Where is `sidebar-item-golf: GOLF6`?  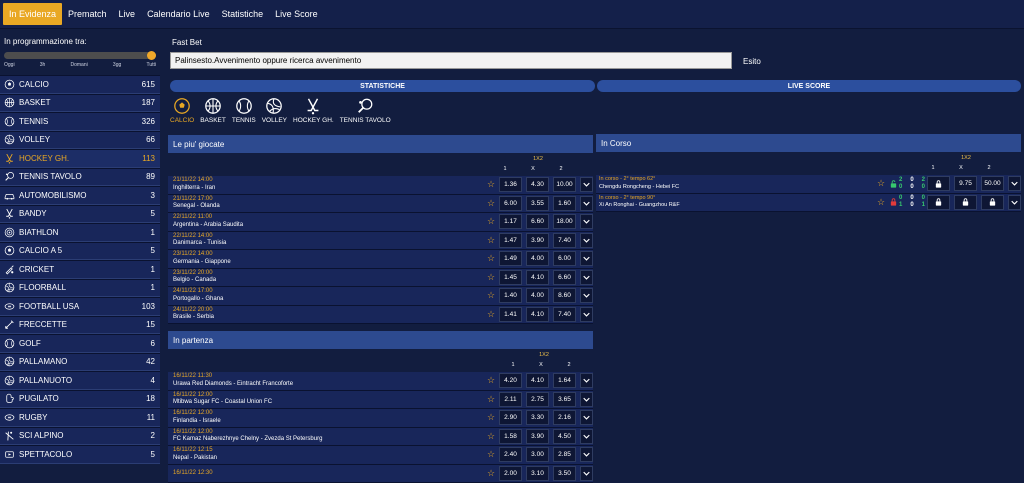
sidebar-item-golf: GOLF6 is located at coordinates (80, 343).